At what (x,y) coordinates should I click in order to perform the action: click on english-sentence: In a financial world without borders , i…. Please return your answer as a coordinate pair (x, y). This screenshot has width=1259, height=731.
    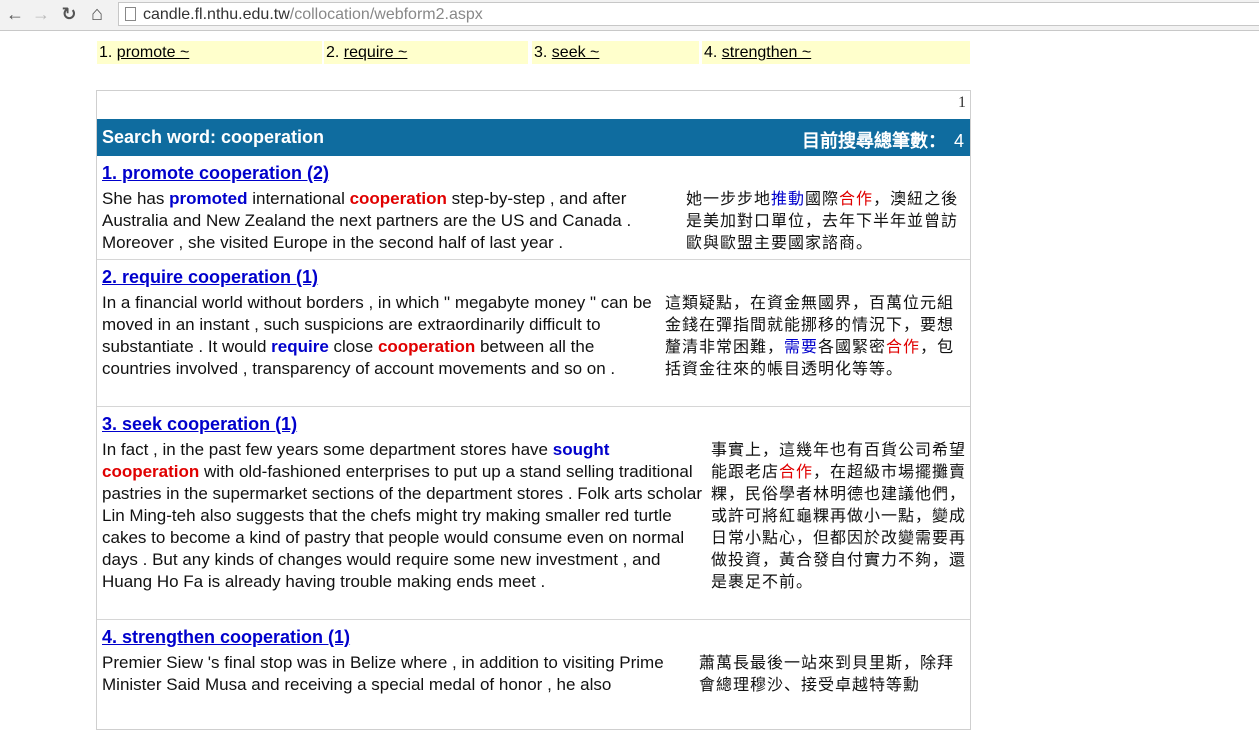
    Looking at the image, I should click on (381, 336).